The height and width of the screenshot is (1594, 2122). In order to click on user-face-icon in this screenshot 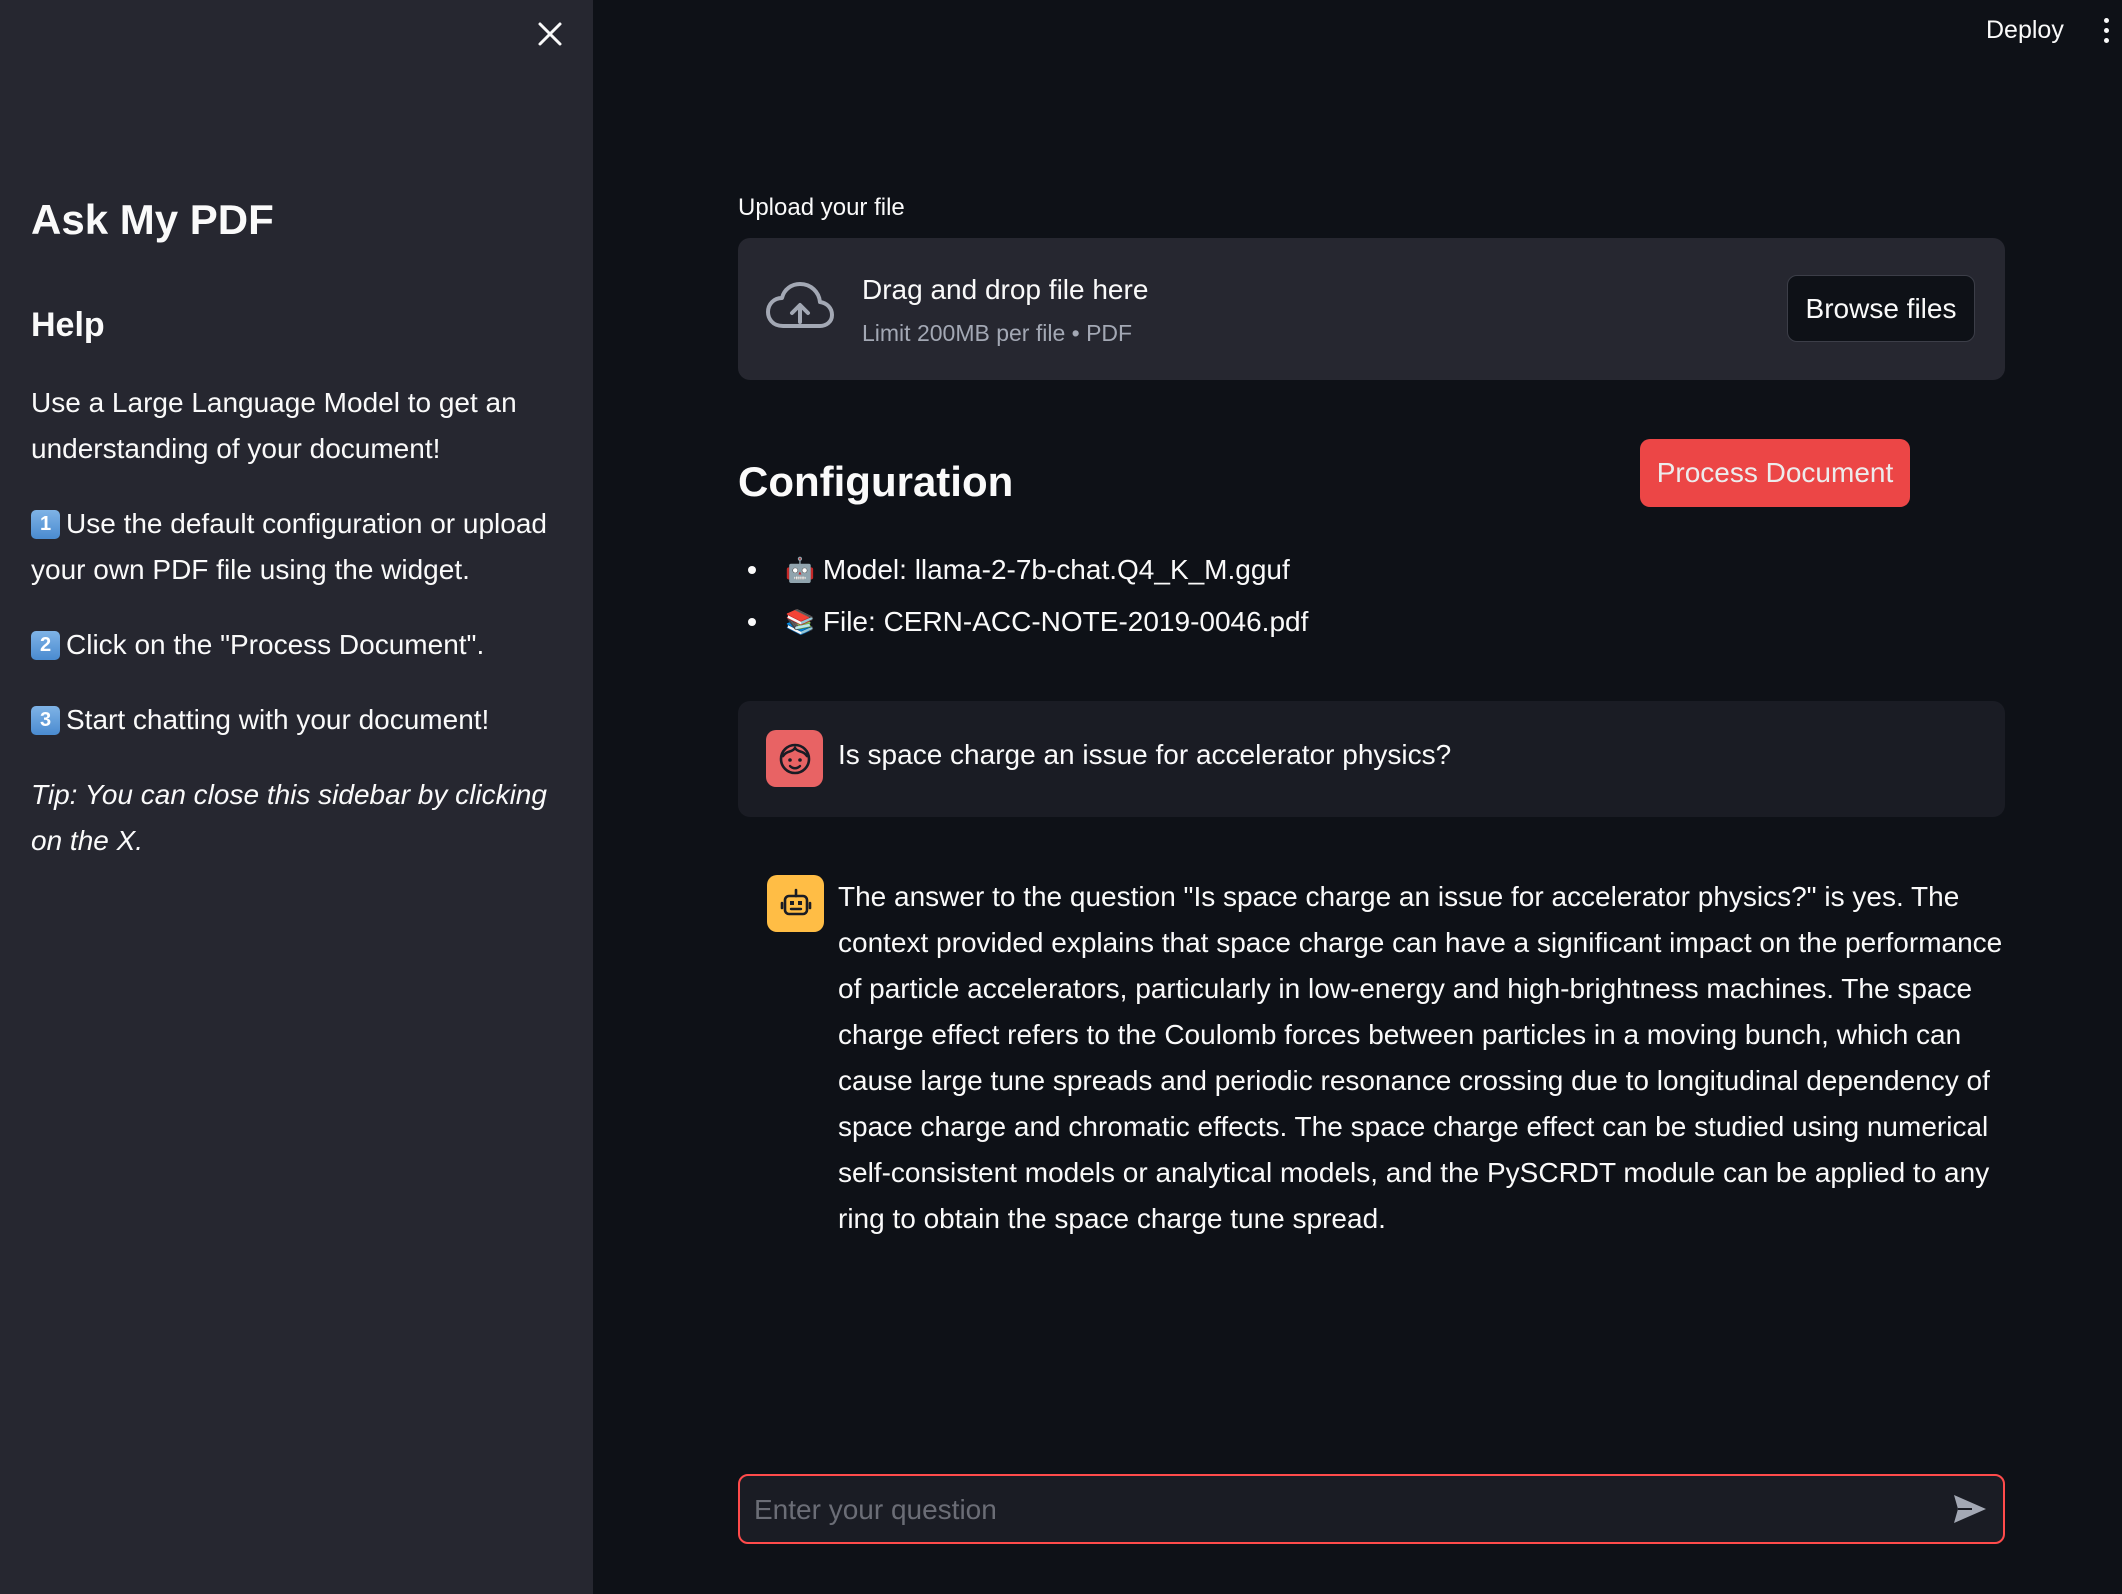, I will do `click(794, 758)`.